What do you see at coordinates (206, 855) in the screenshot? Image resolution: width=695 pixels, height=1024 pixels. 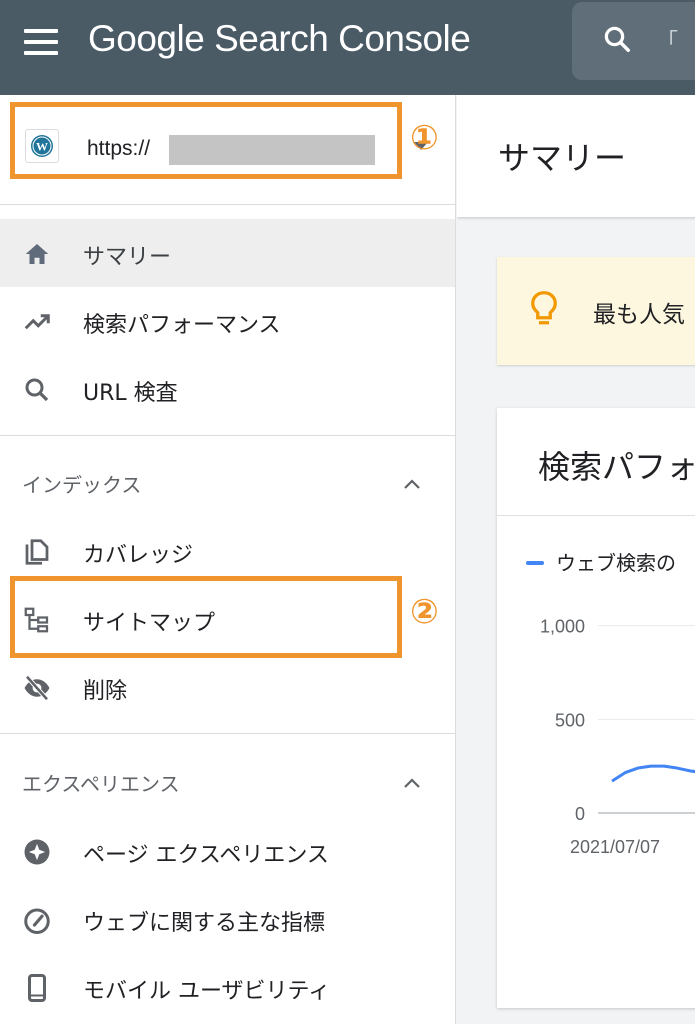 I see `sidebar-item-label: ページ エクスペリエンス` at bounding box center [206, 855].